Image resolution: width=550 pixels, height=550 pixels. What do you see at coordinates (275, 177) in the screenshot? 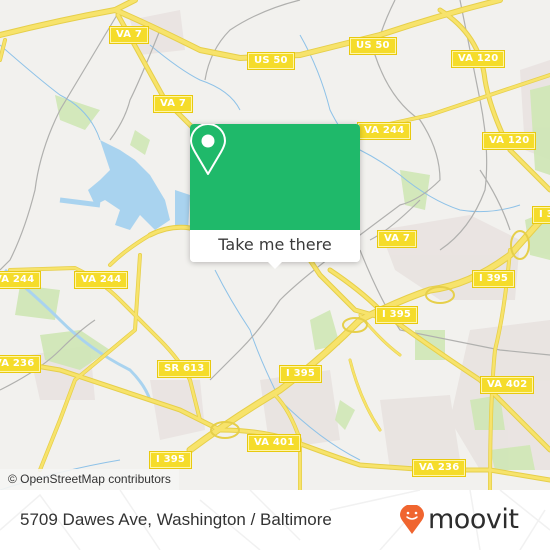
I see `popup-header` at bounding box center [275, 177].